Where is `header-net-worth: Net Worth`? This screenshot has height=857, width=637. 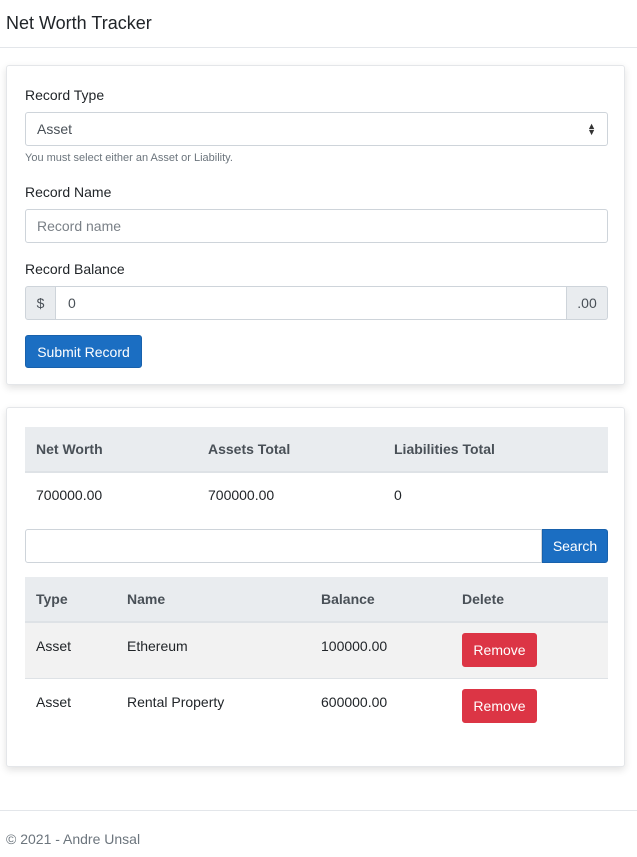 header-net-worth: Net Worth is located at coordinates (111, 450).